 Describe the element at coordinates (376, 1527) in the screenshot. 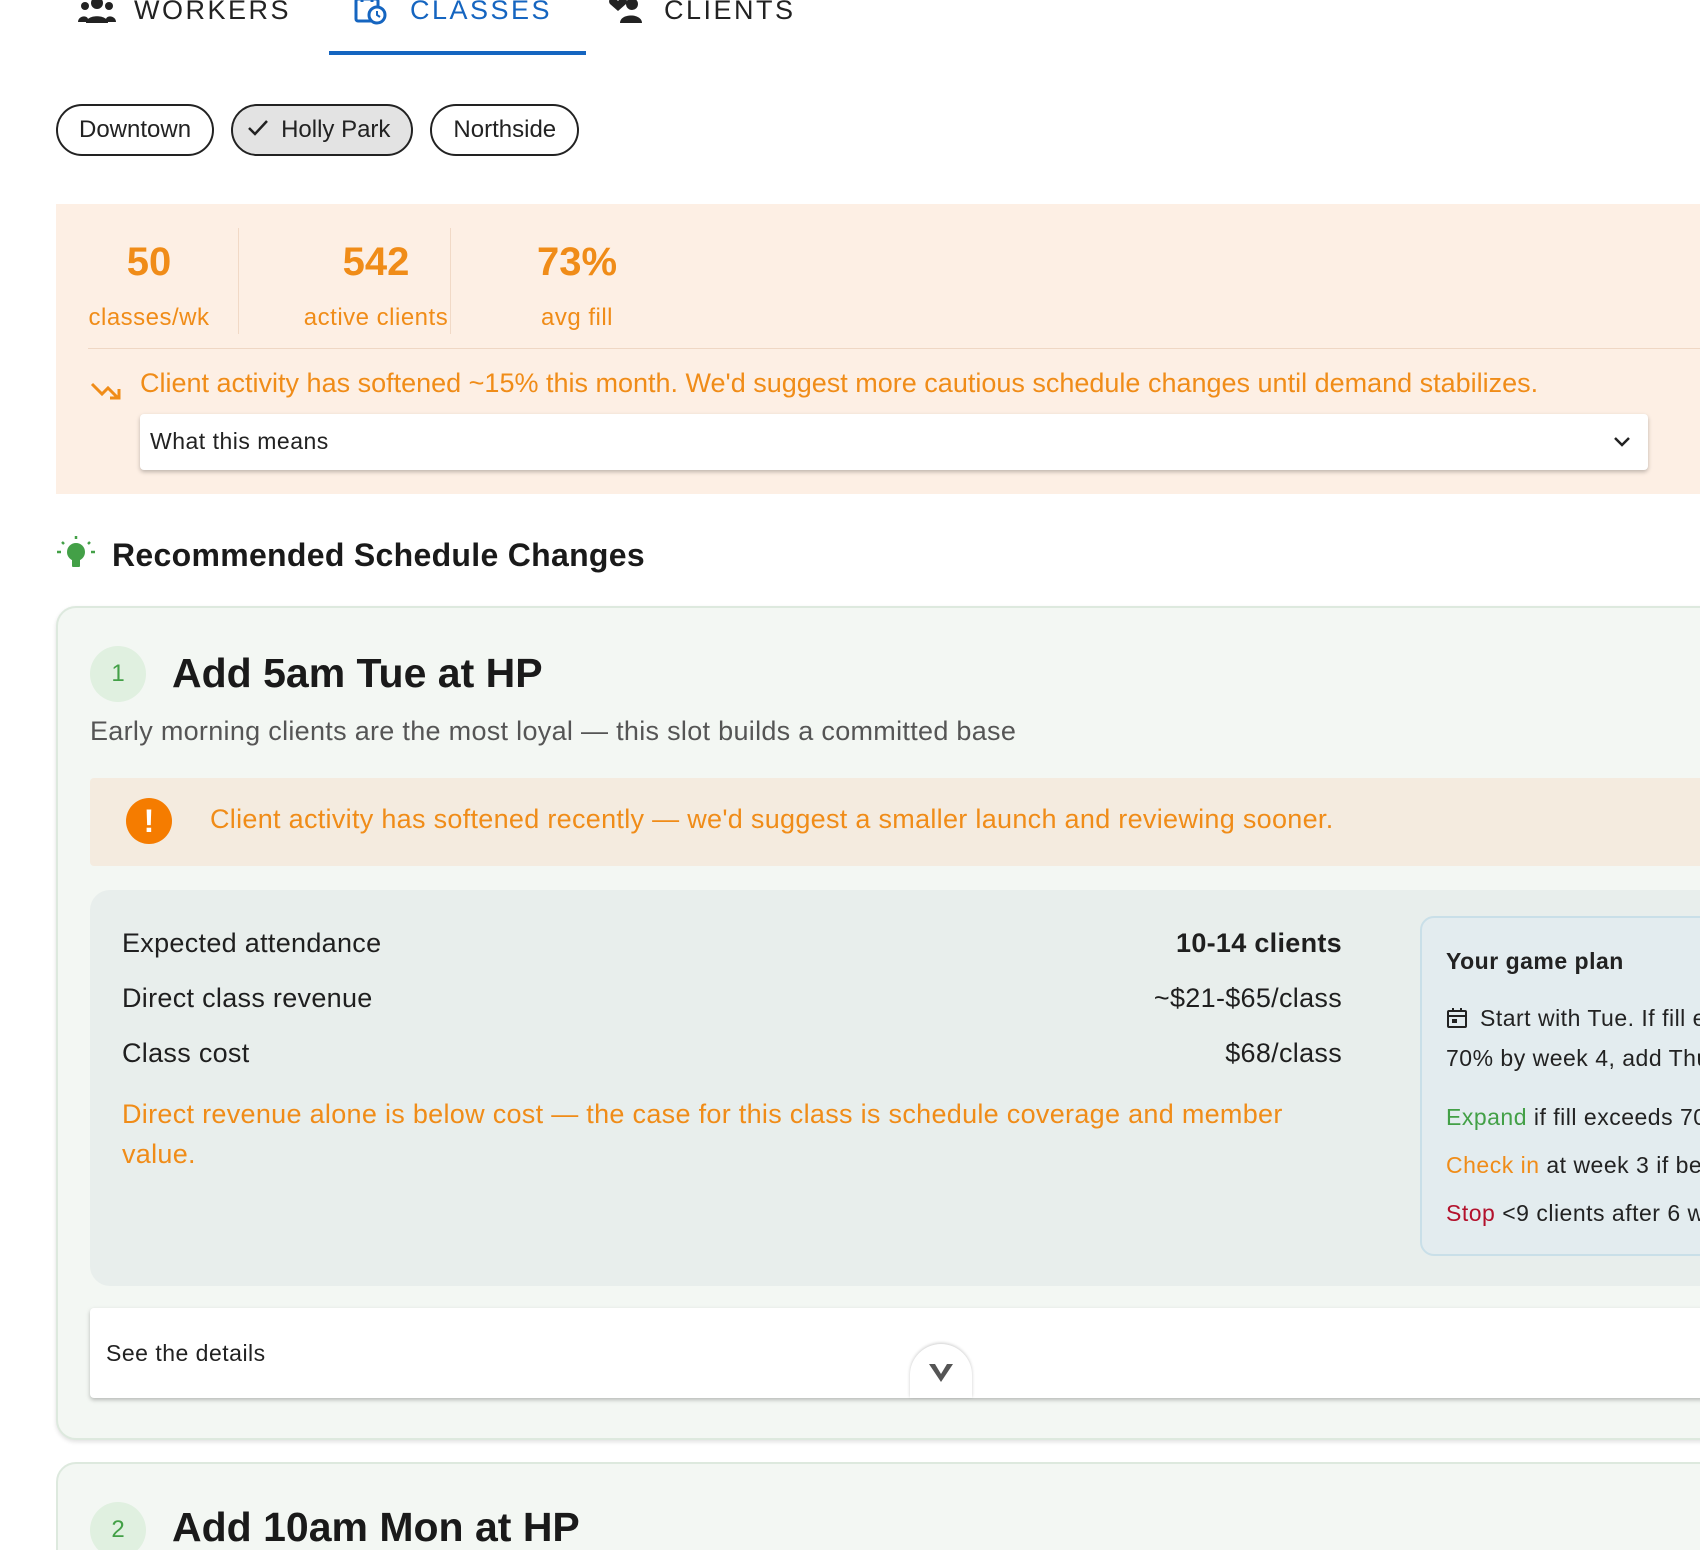

I see `recommendation-title: Add 10am Mon at HP` at that location.